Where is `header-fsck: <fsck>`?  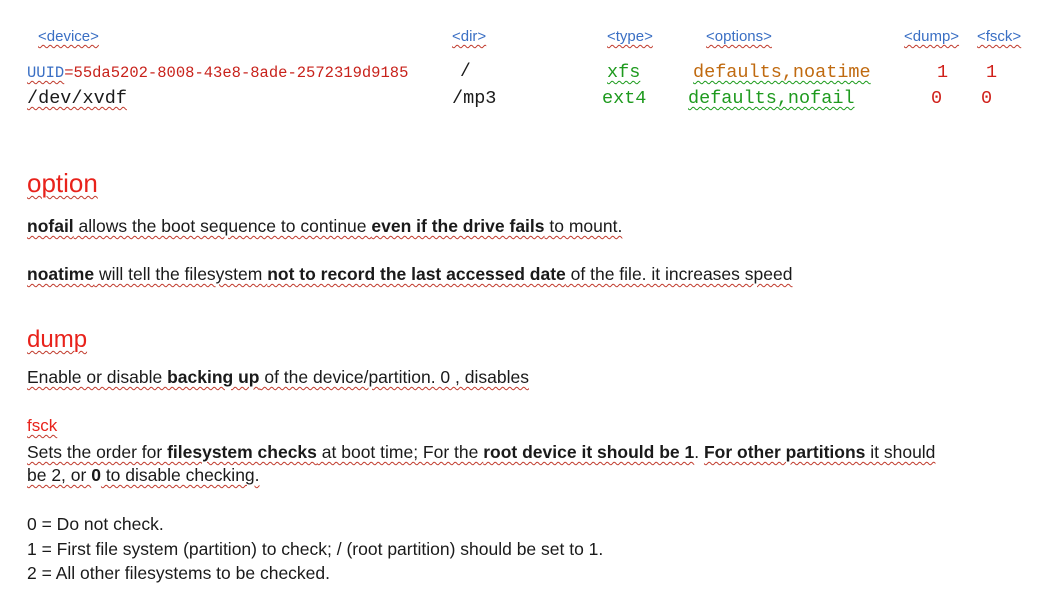 header-fsck: <fsck> is located at coordinates (999, 36).